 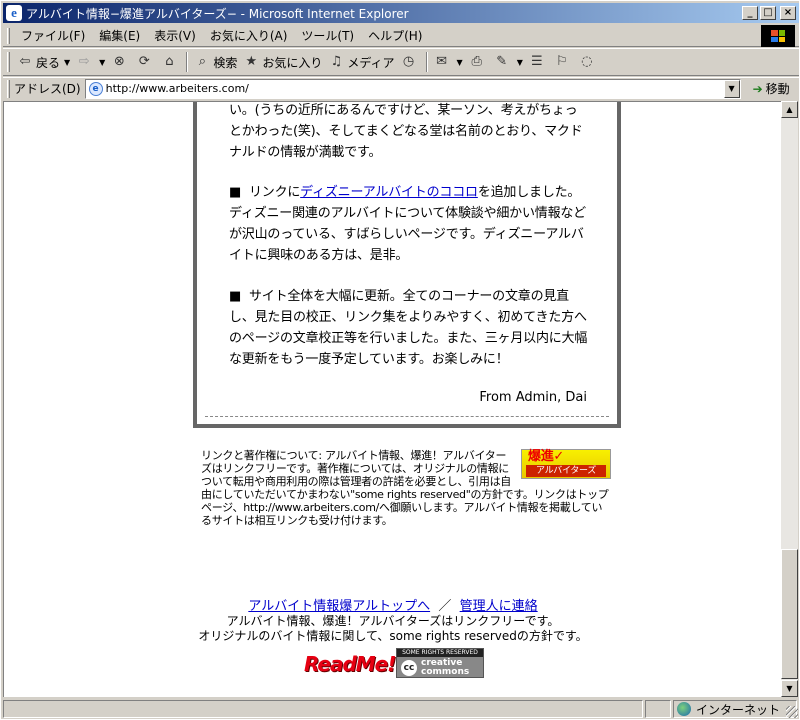 I want to click on media-button: ♫ メディア, so click(x=361, y=62).